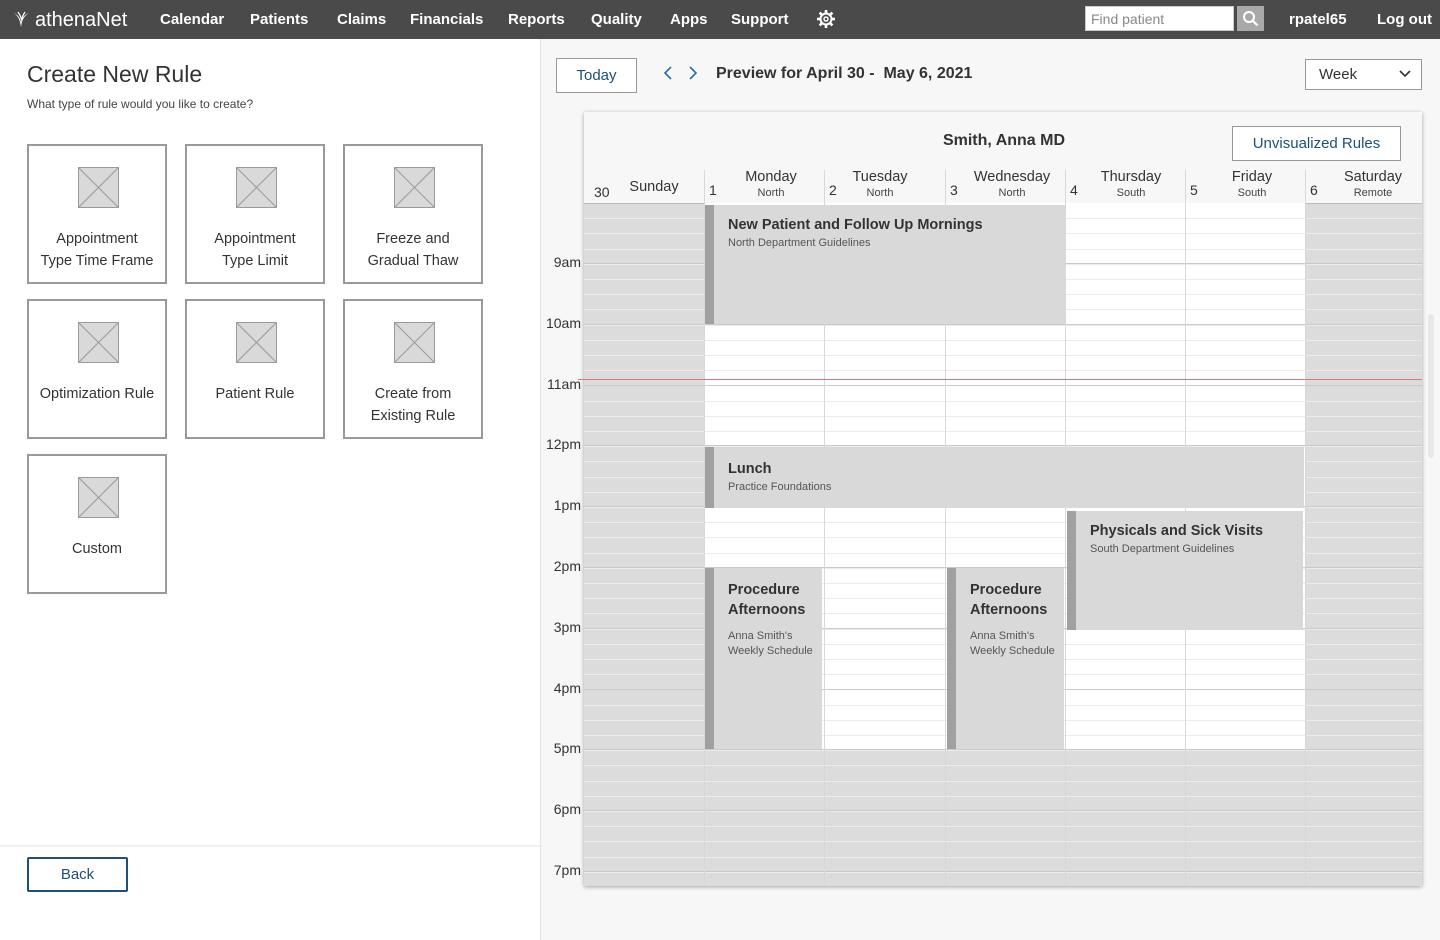  What do you see at coordinates (1004, 477) in the screenshot?
I see `rule-event: Lunch Practice Foundations` at bounding box center [1004, 477].